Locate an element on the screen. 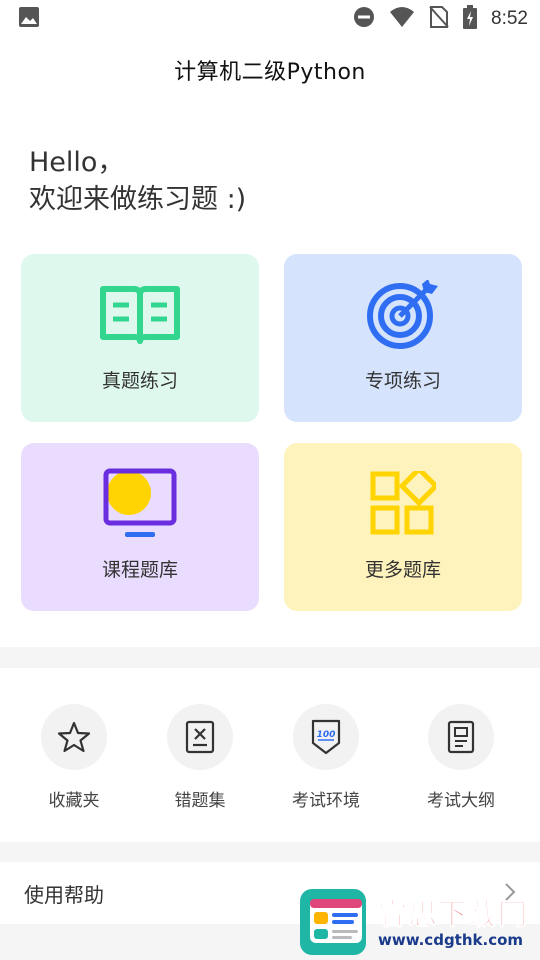 The height and width of the screenshot is (960, 540). card-topic-practice: 专项练习 is located at coordinates (403, 338).